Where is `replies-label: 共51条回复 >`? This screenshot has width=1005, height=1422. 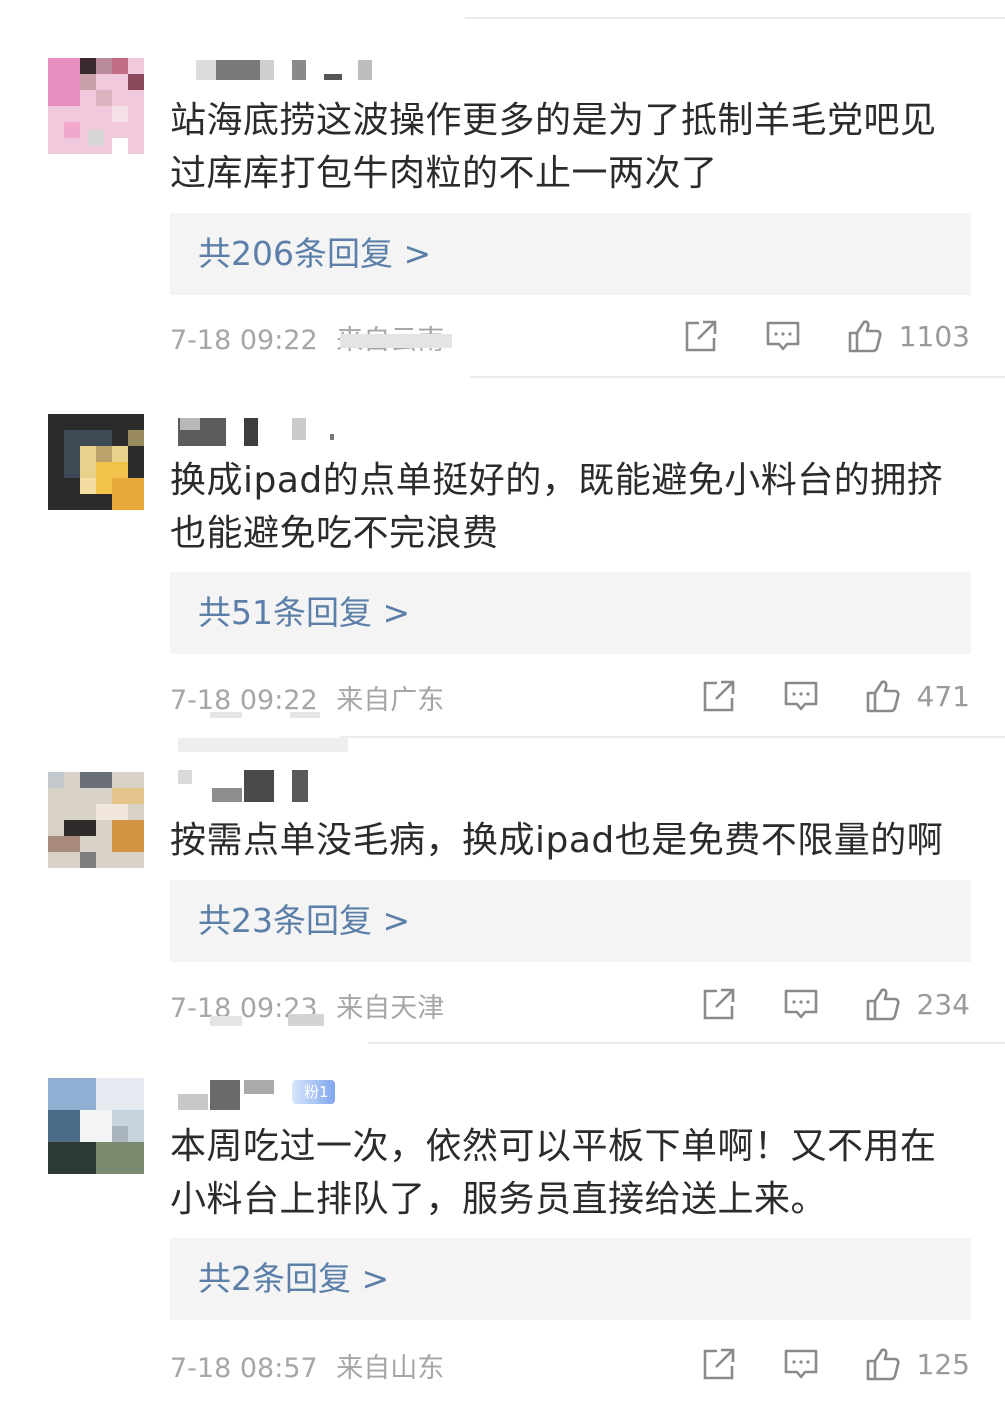
replies-label: 共51条回复 > is located at coordinates (304, 612).